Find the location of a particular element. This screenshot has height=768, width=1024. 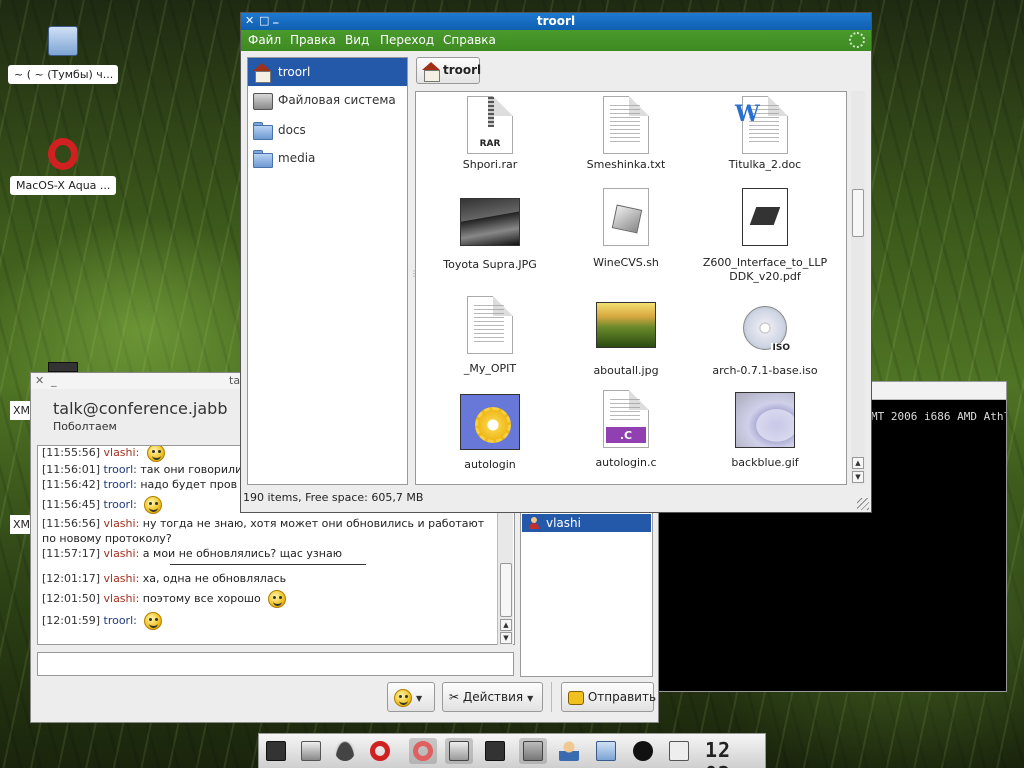

participant-name: vlashi is located at coordinates (563, 523).